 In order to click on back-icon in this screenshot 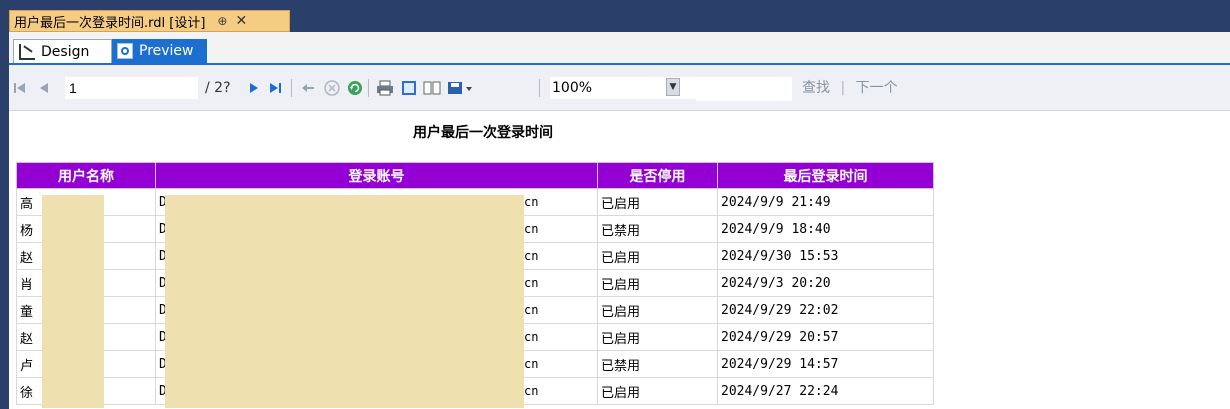, I will do `click(308, 88)`.